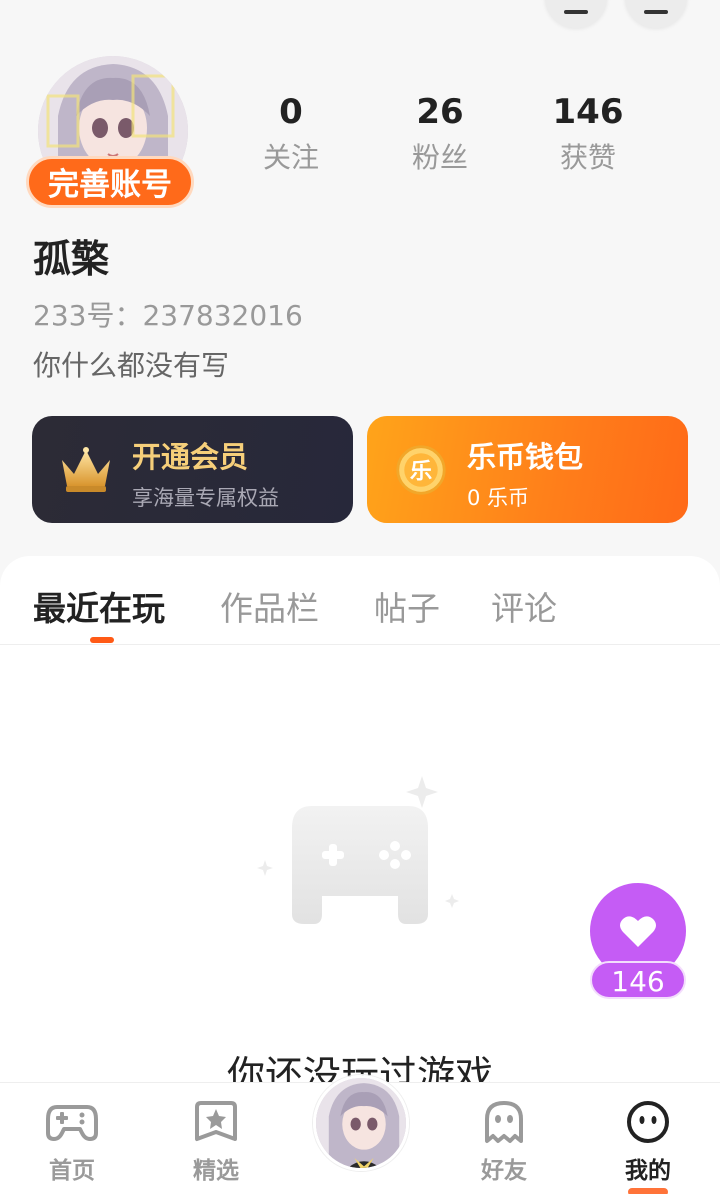  What do you see at coordinates (269, 606) in the screenshot?
I see `tab-works: 作品栏` at bounding box center [269, 606].